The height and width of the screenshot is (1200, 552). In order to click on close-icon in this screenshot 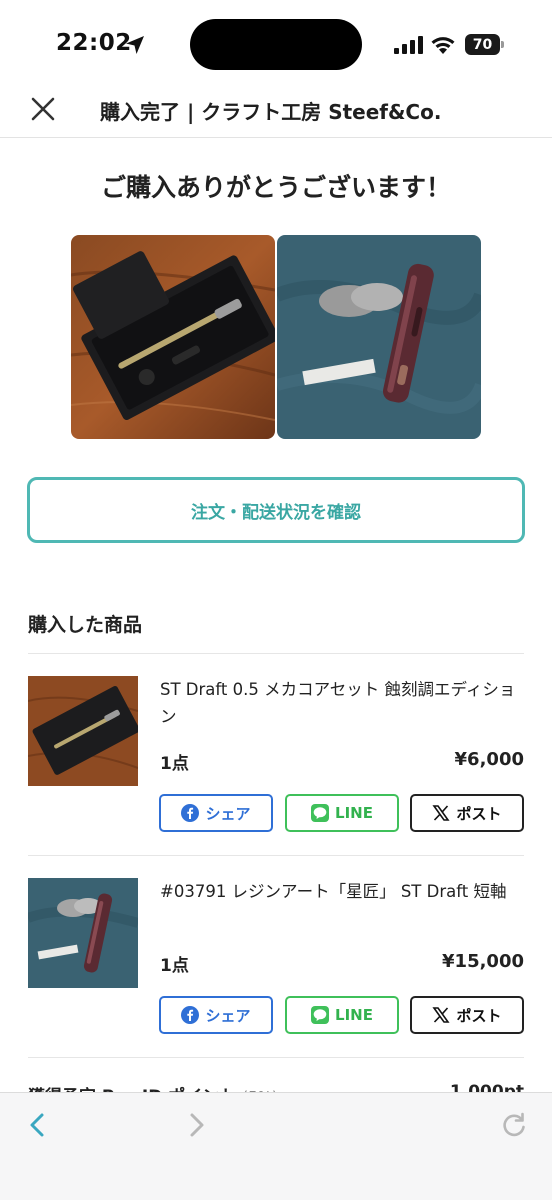, I will do `click(43, 109)`.